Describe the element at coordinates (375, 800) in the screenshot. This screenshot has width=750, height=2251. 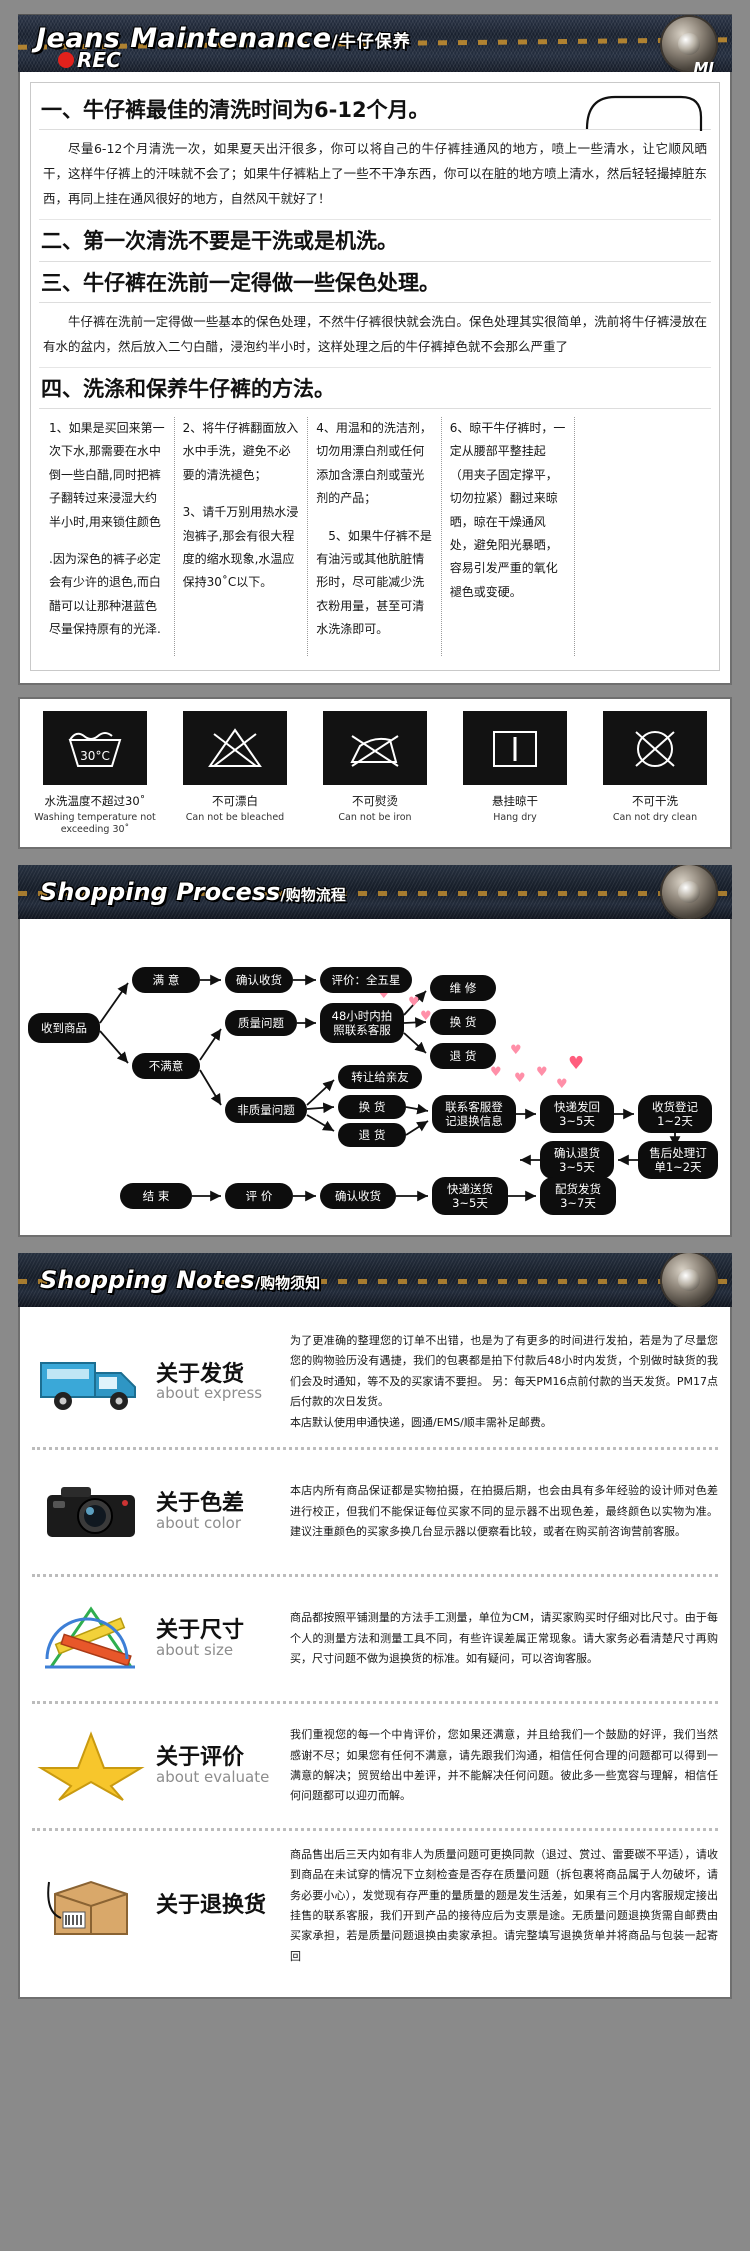
I see `care-symbol-label-cn: 不可熨烫` at that location.